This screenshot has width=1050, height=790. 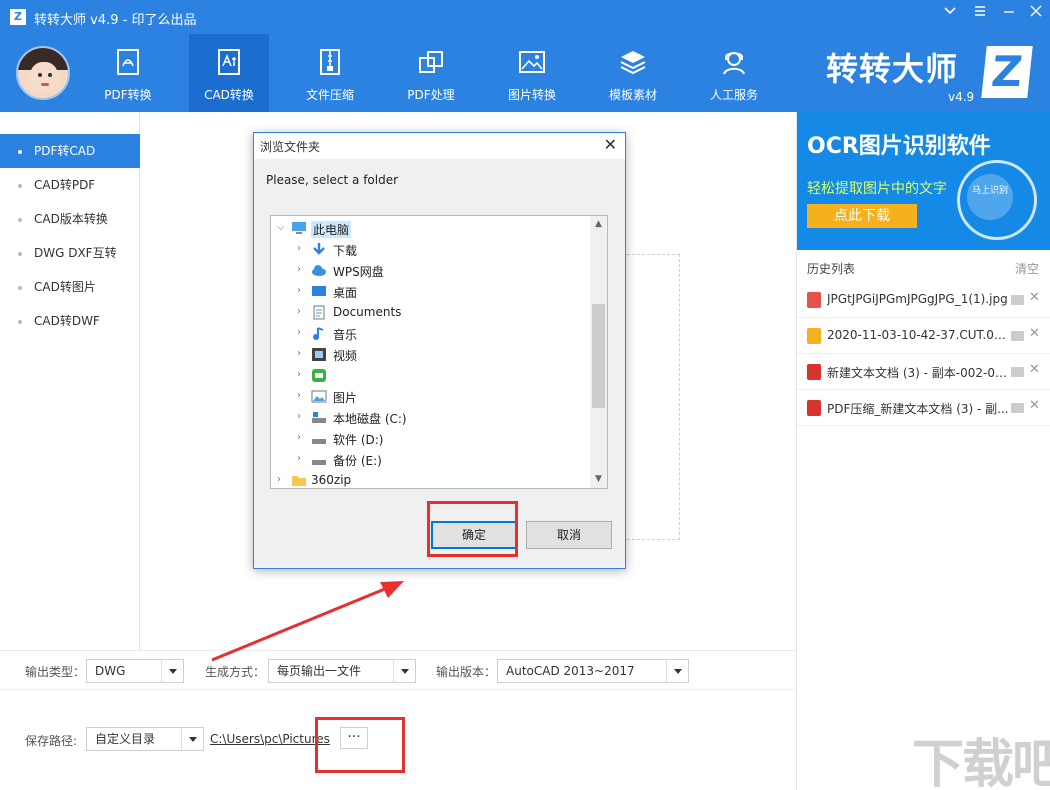 I want to click on gen-mode-select: 每页输出一文件, so click(x=342, y=671).